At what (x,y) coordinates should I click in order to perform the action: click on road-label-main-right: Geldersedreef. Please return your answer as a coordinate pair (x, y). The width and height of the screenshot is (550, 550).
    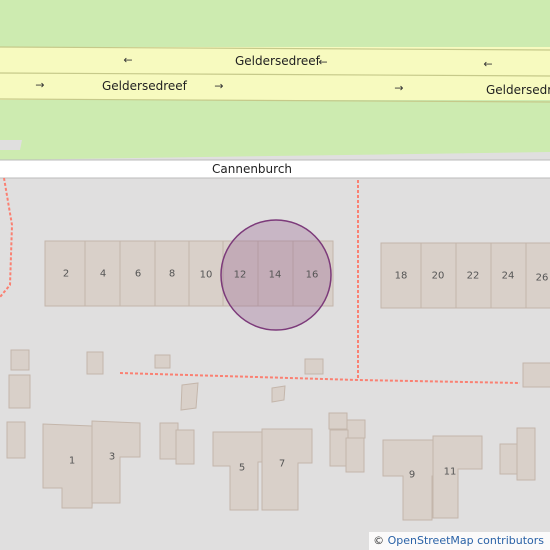
    Looking at the image, I should click on (518, 90).